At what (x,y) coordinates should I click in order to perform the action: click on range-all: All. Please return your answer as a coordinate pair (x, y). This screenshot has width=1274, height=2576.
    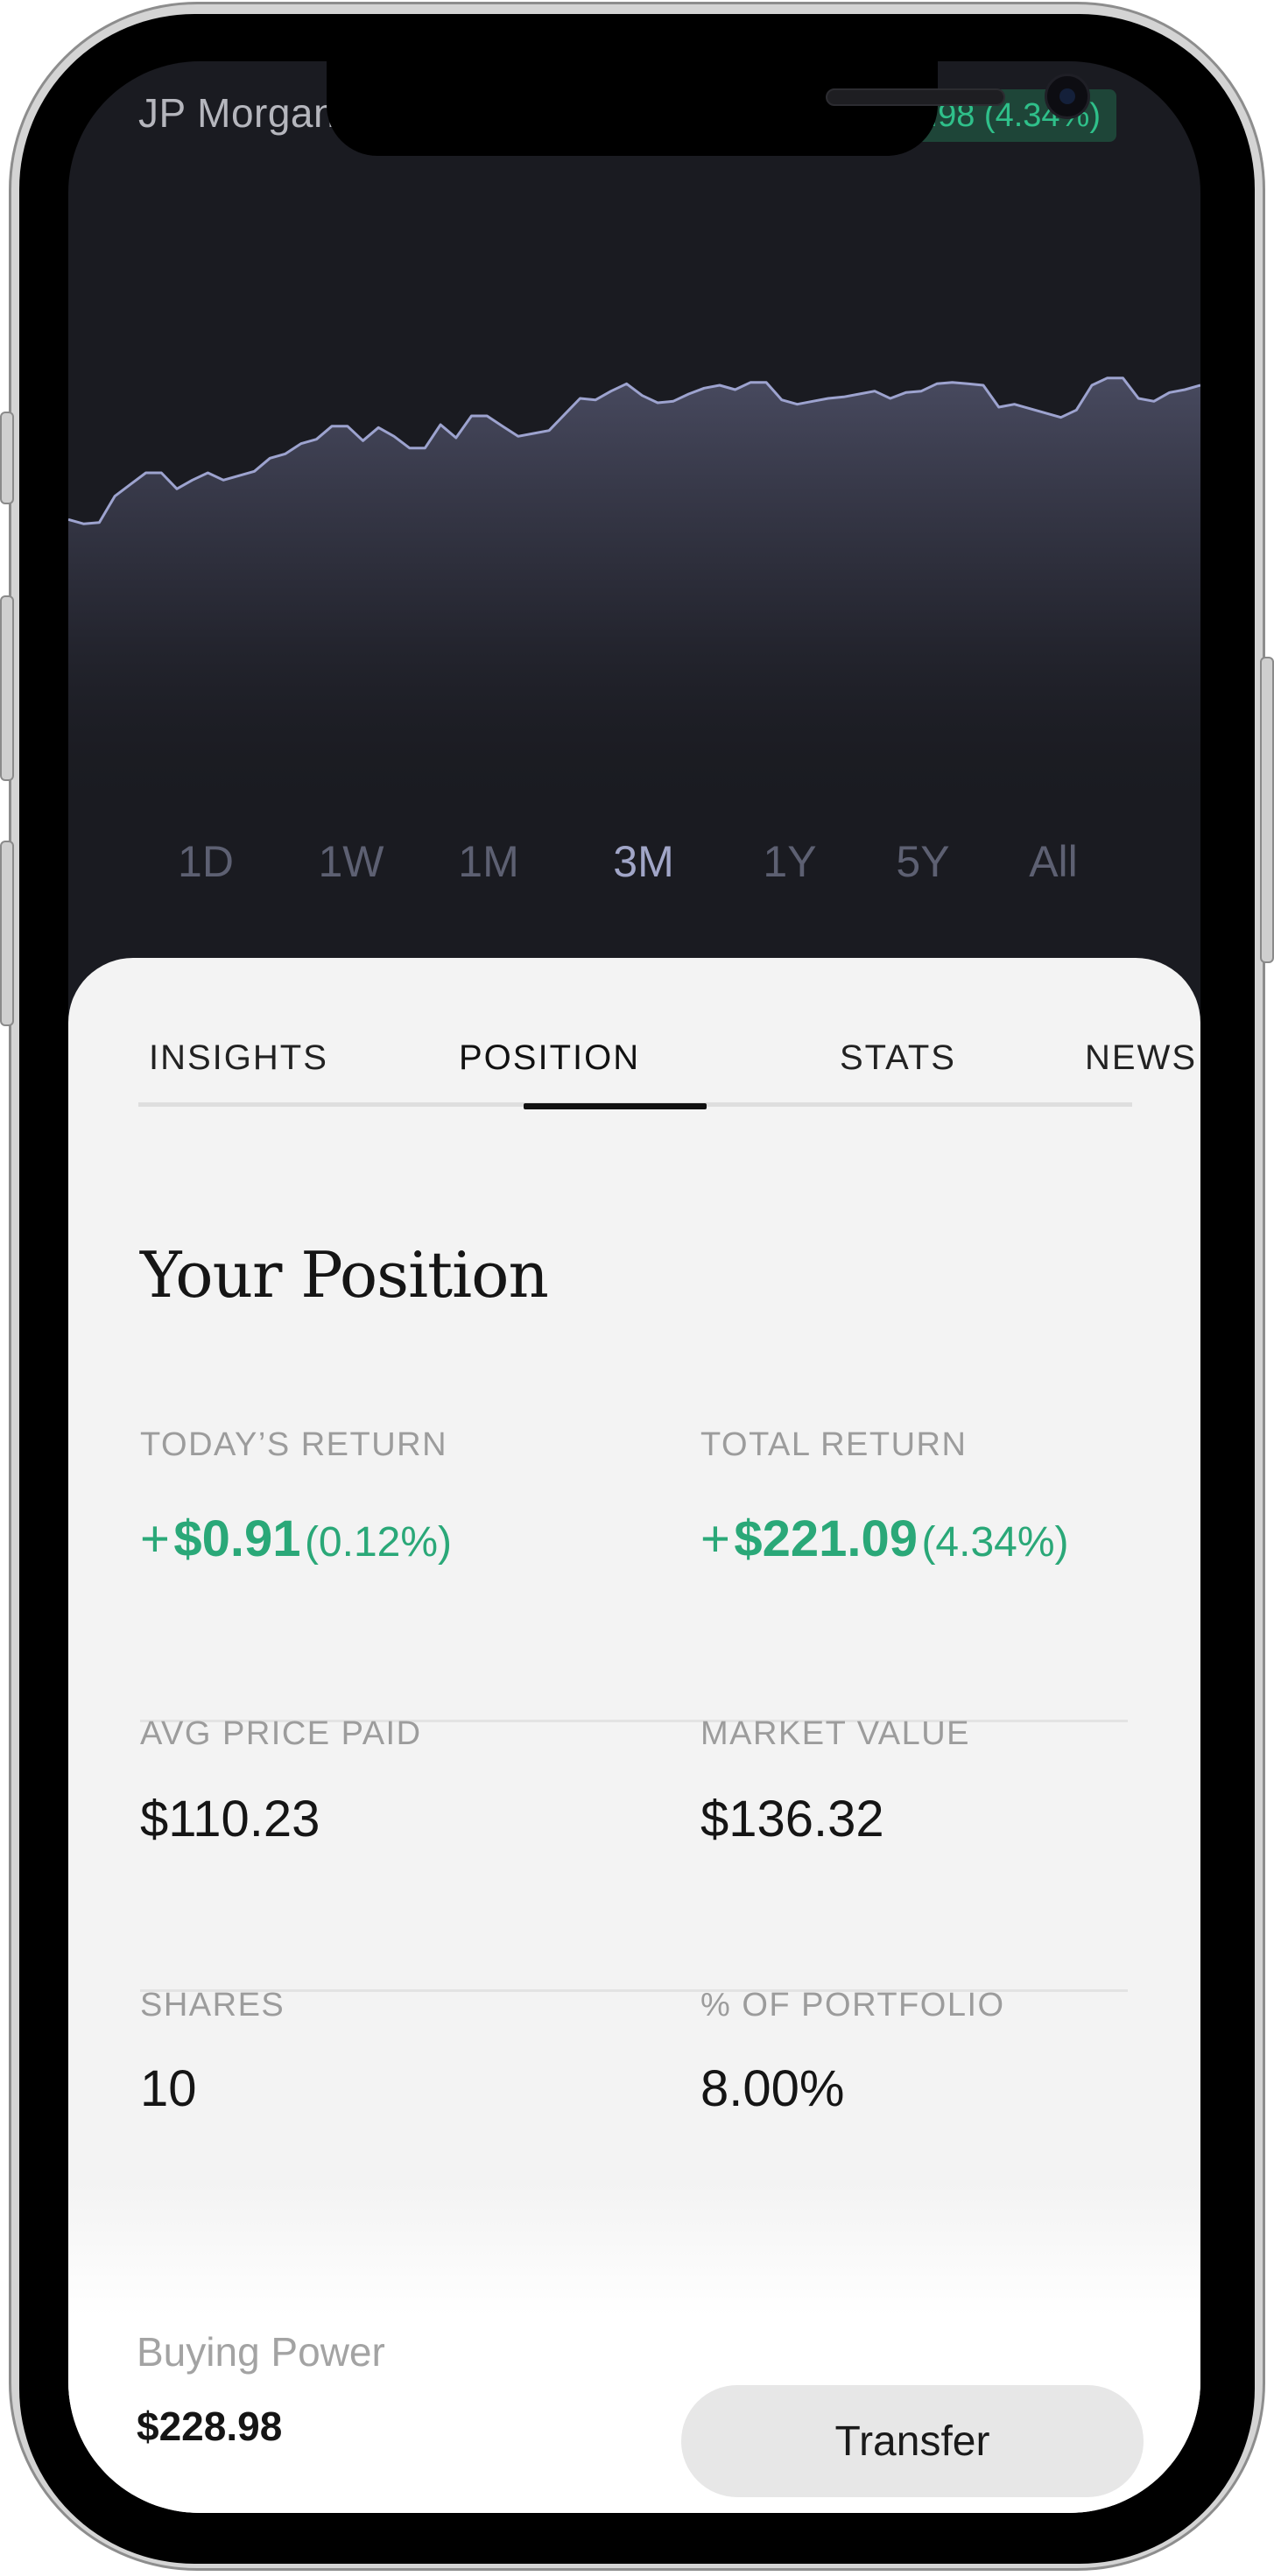
    Looking at the image, I should click on (1054, 861).